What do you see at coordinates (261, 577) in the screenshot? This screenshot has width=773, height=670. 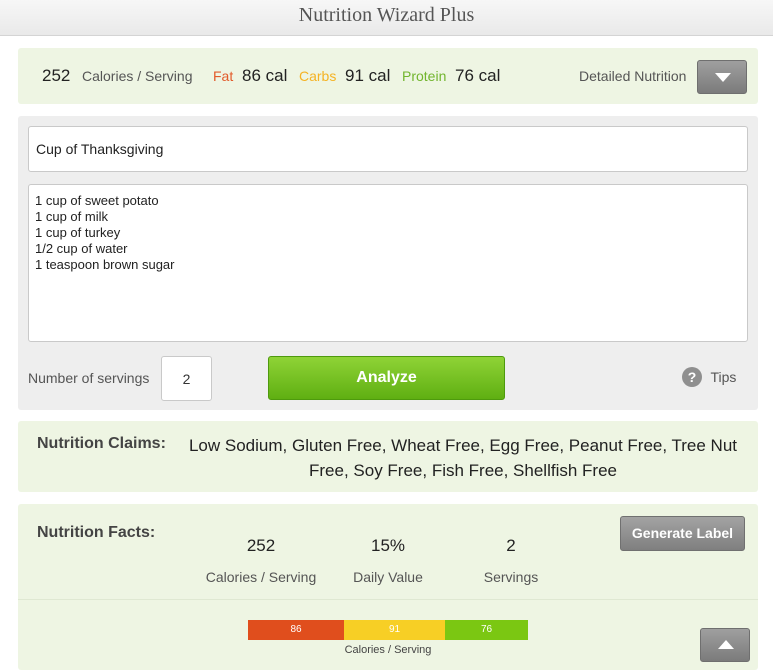 I see `facts-calories-label: Calories / Serving` at bounding box center [261, 577].